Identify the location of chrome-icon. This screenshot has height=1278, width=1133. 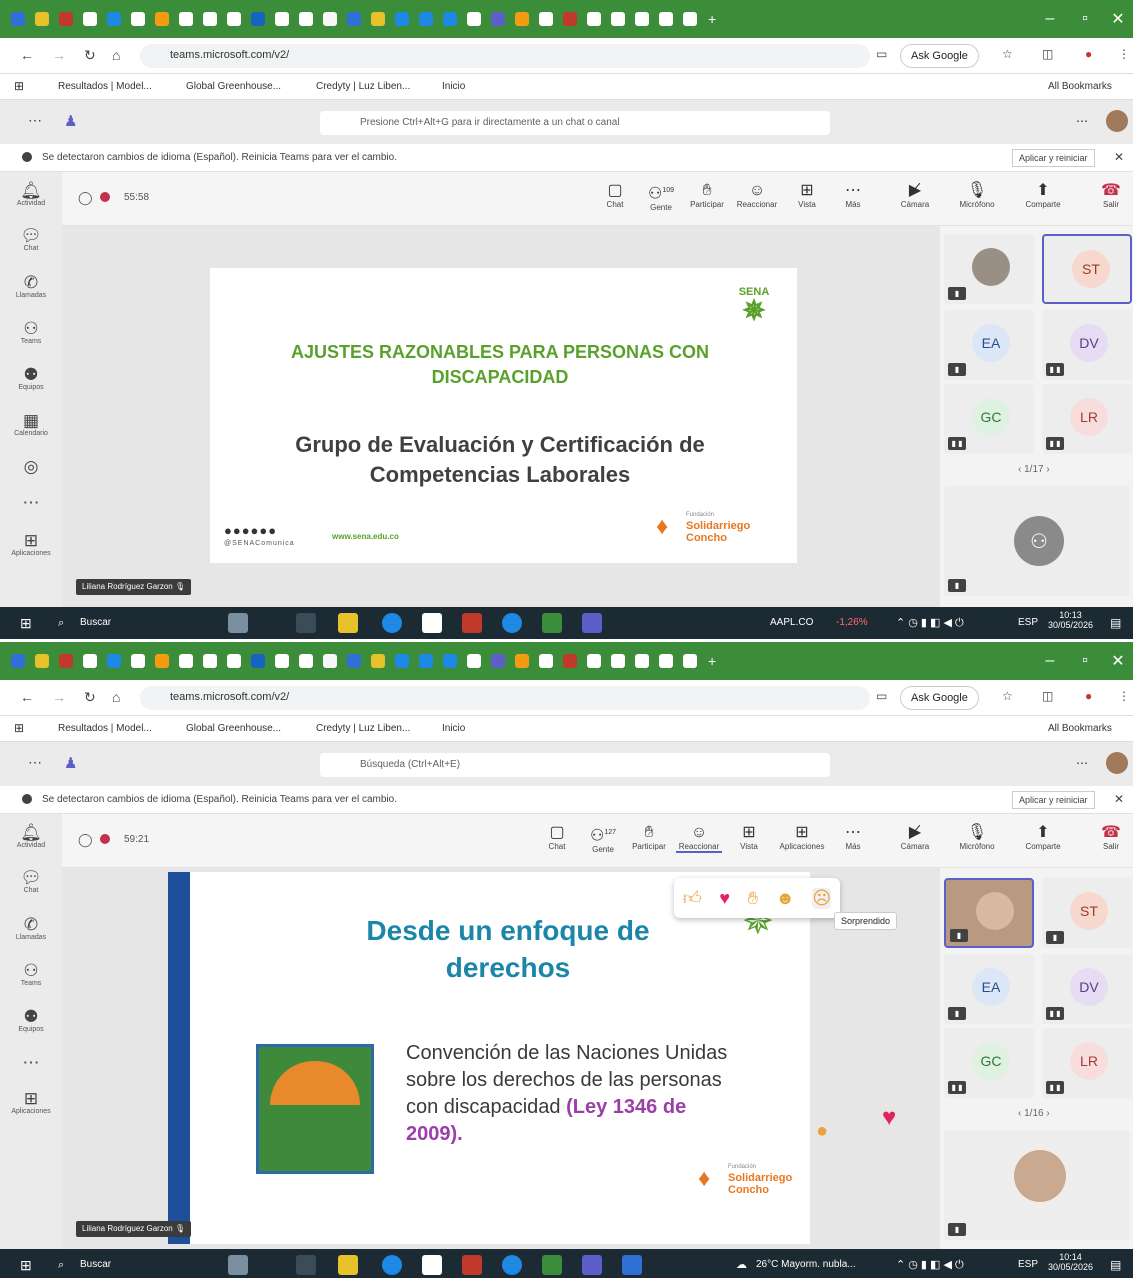
(512, 623).